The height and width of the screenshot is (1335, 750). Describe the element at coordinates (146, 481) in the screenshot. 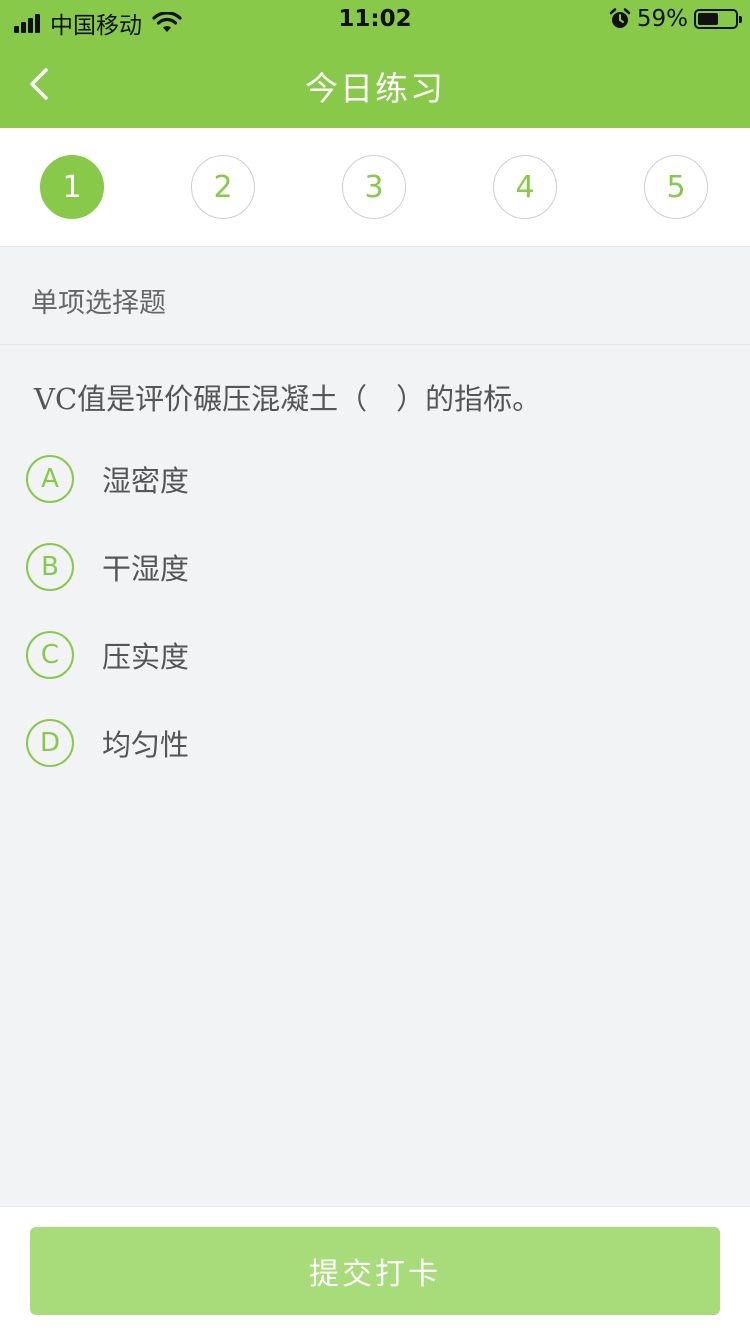

I see `option-text: 湿密度` at that location.